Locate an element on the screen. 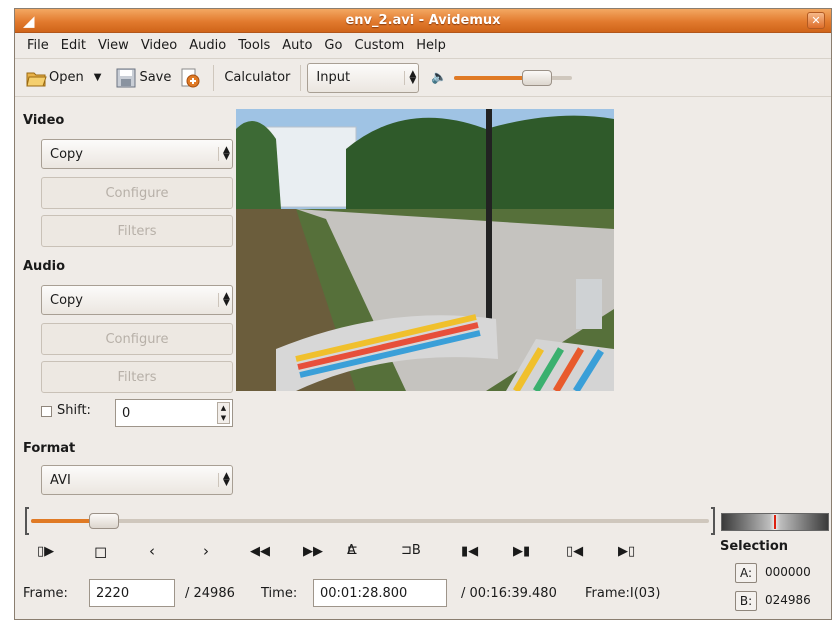 The image size is (835, 622). speaker-icon: 🔈 is located at coordinates (439, 77).